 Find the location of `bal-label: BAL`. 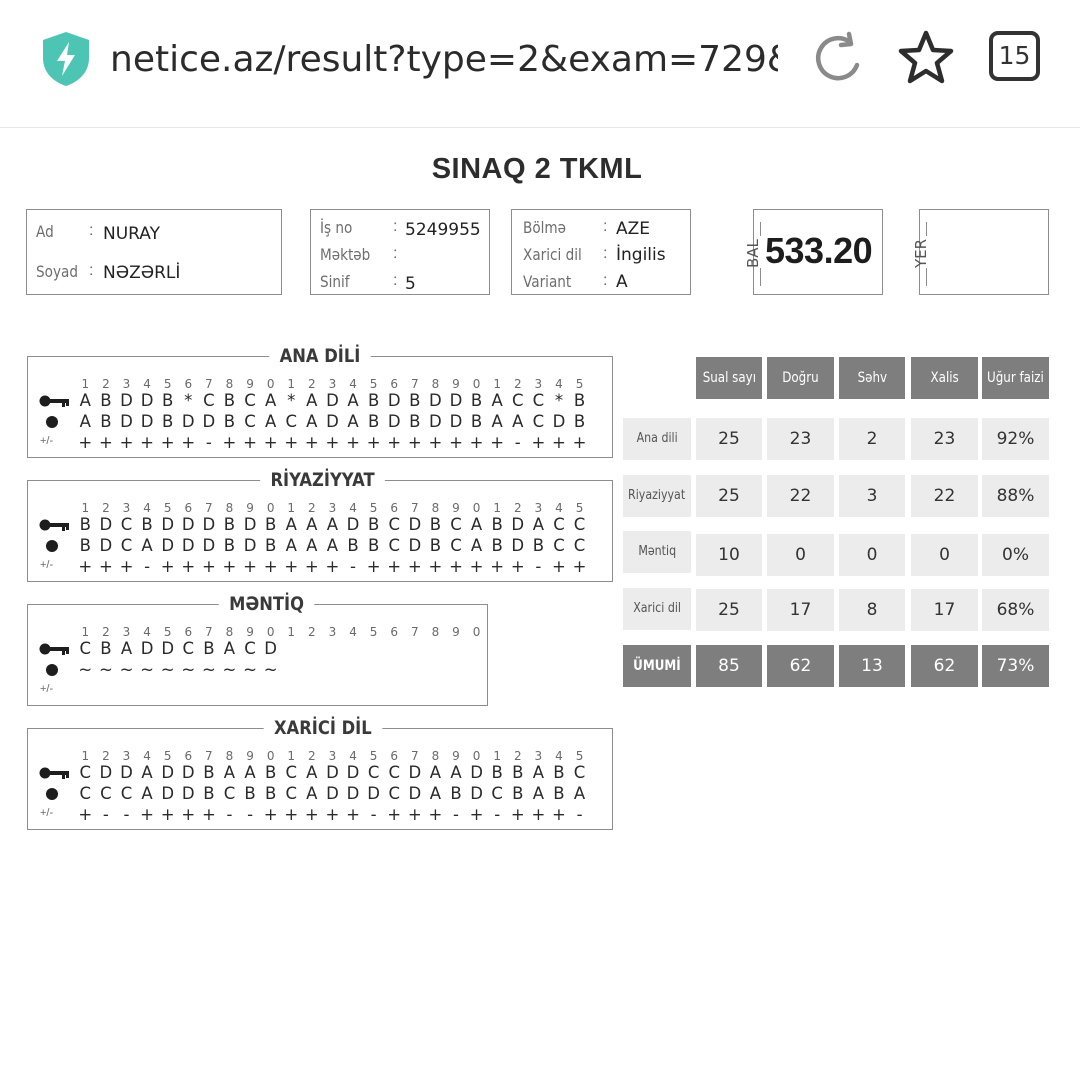

bal-label: BAL is located at coordinates (753, 253).